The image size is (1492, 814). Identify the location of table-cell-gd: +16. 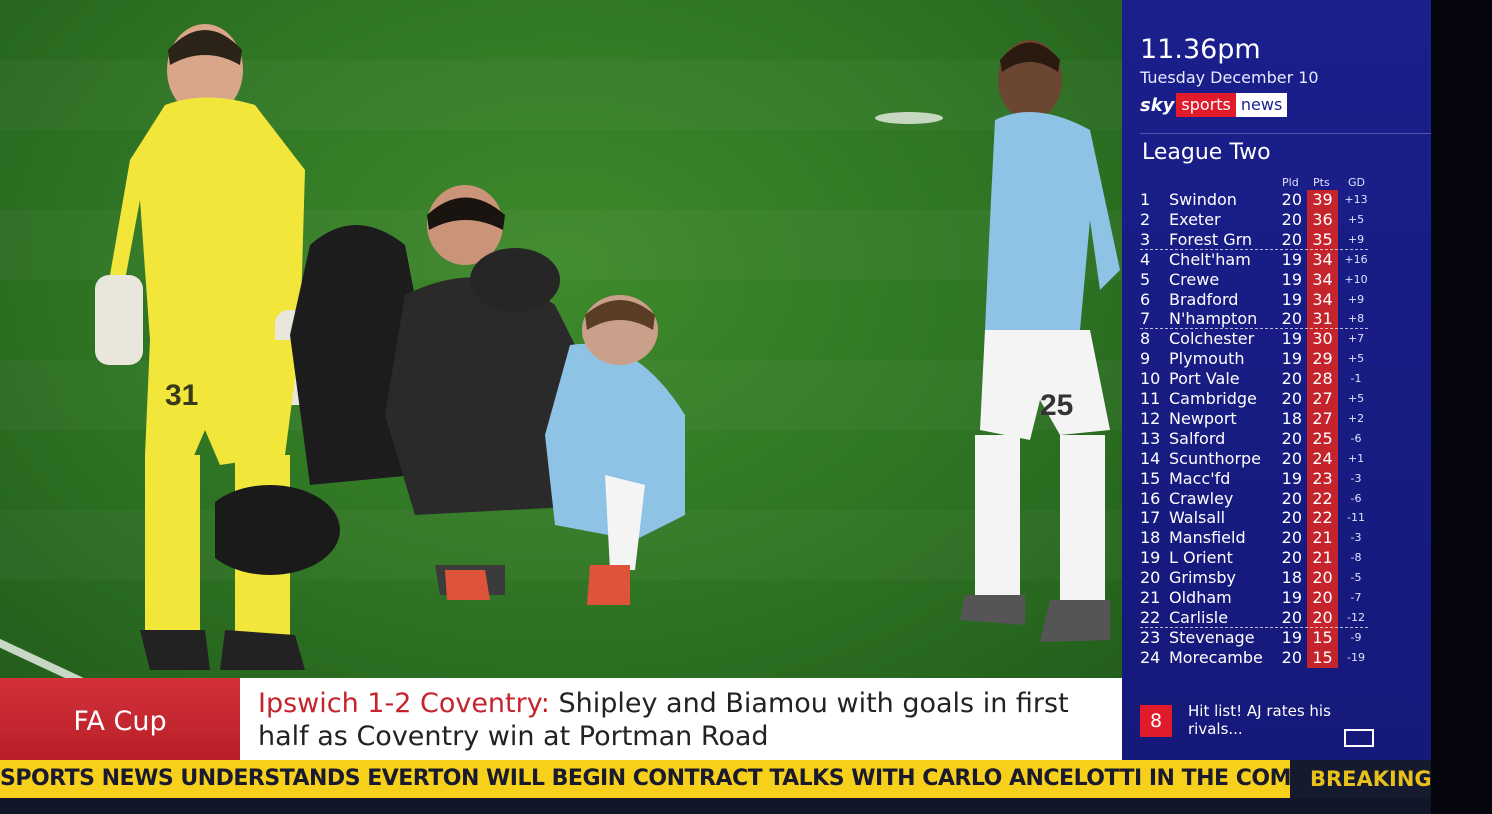
(1356, 259).